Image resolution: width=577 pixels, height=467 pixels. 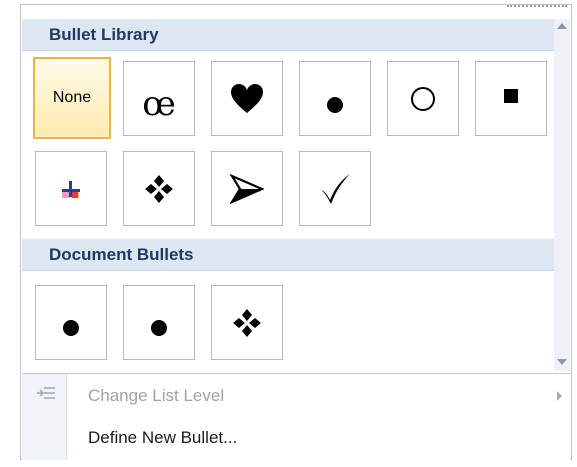 I want to click on submenu-arrow-icon, so click(x=559, y=396).